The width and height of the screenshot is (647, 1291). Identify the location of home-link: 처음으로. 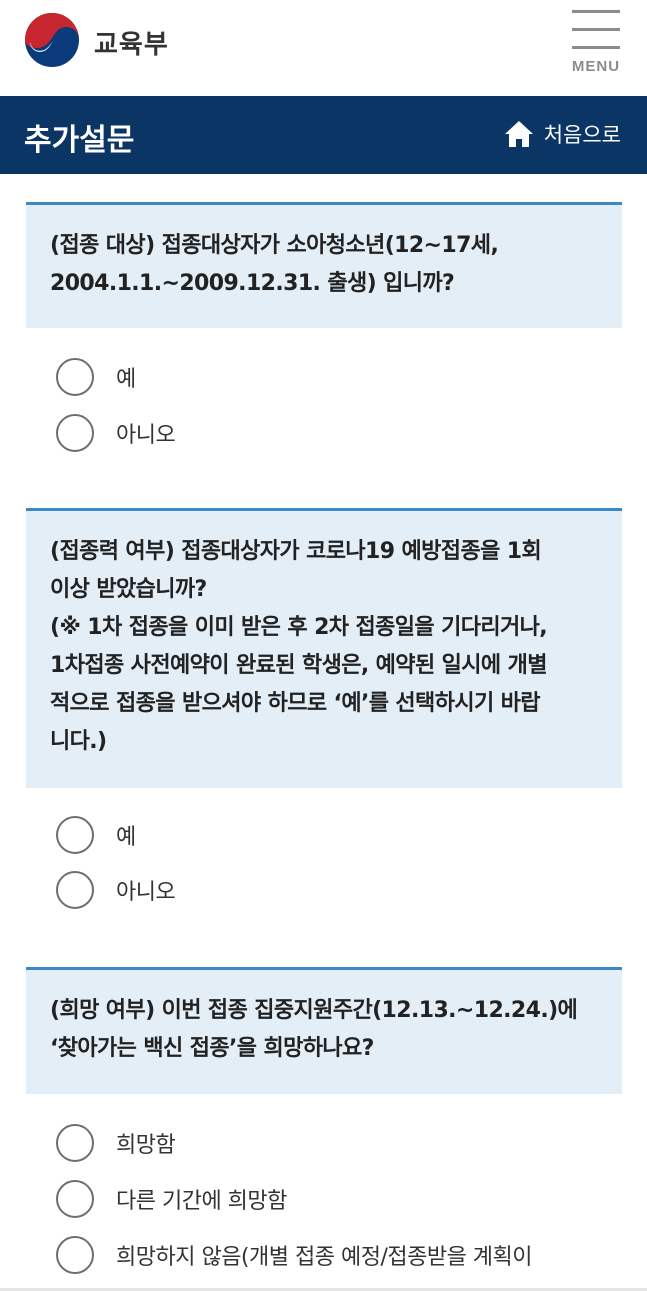
(562, 134).